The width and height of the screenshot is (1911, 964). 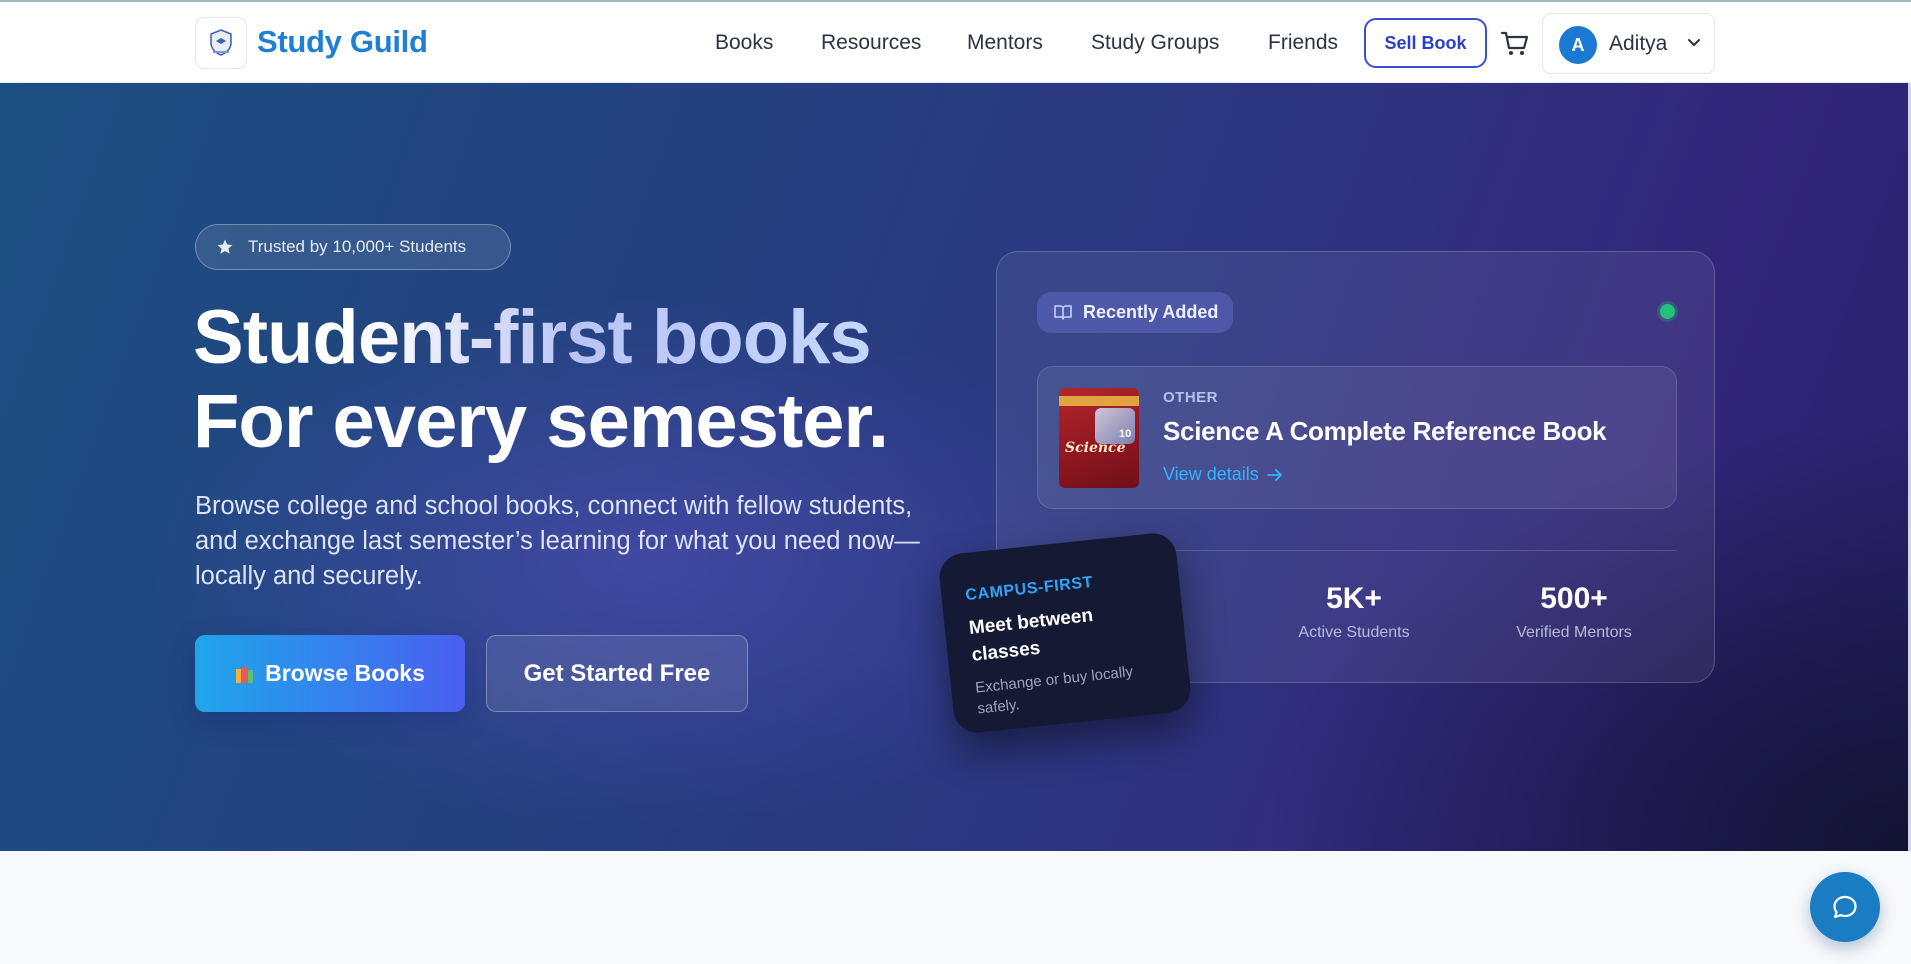 I want to click on cart-icon, so click(x=1515, y=44).